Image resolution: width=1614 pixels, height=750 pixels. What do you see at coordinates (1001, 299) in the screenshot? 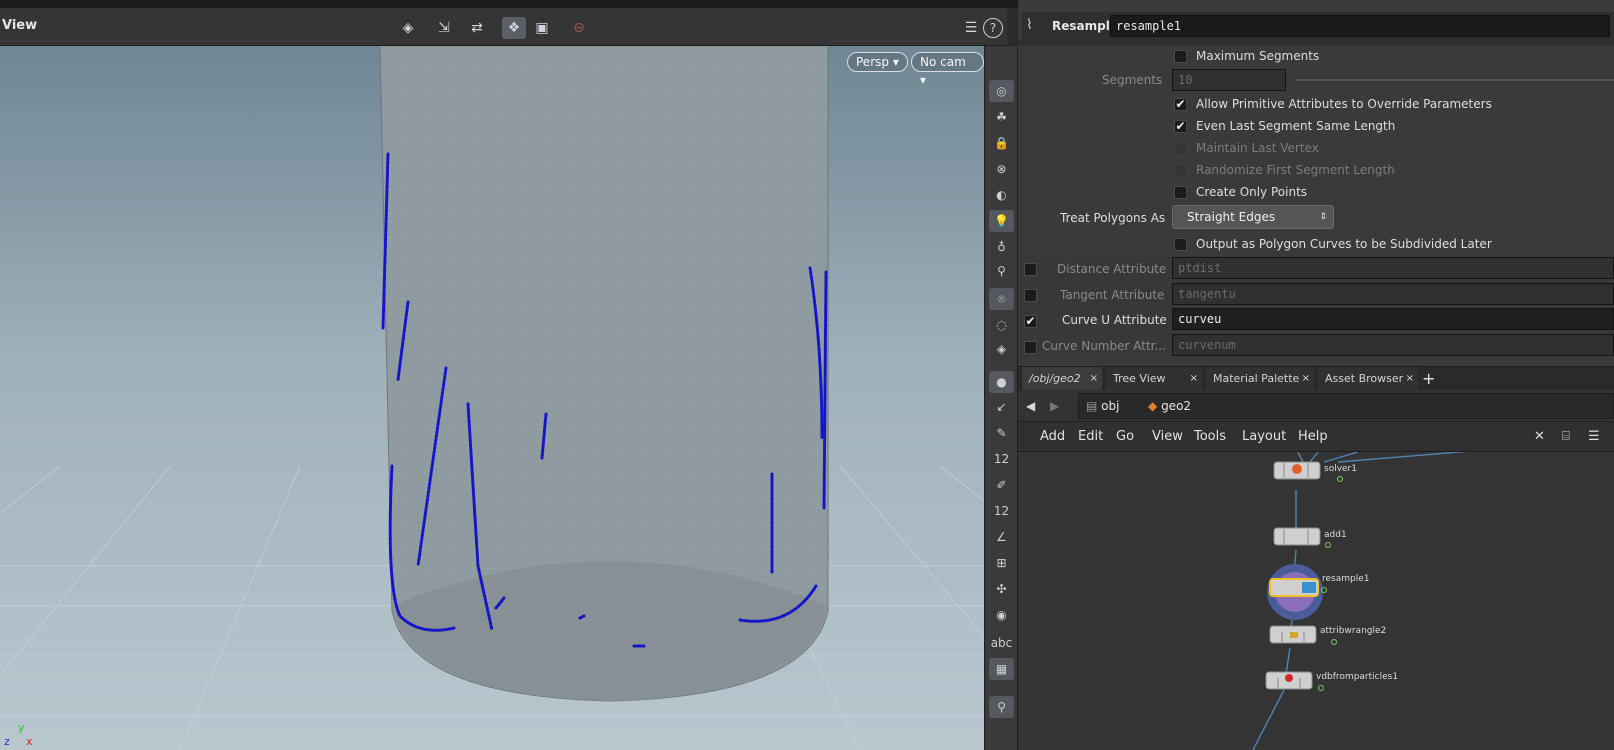
I see `camera-icon: ⌾` at bounding box center [1001, 299].